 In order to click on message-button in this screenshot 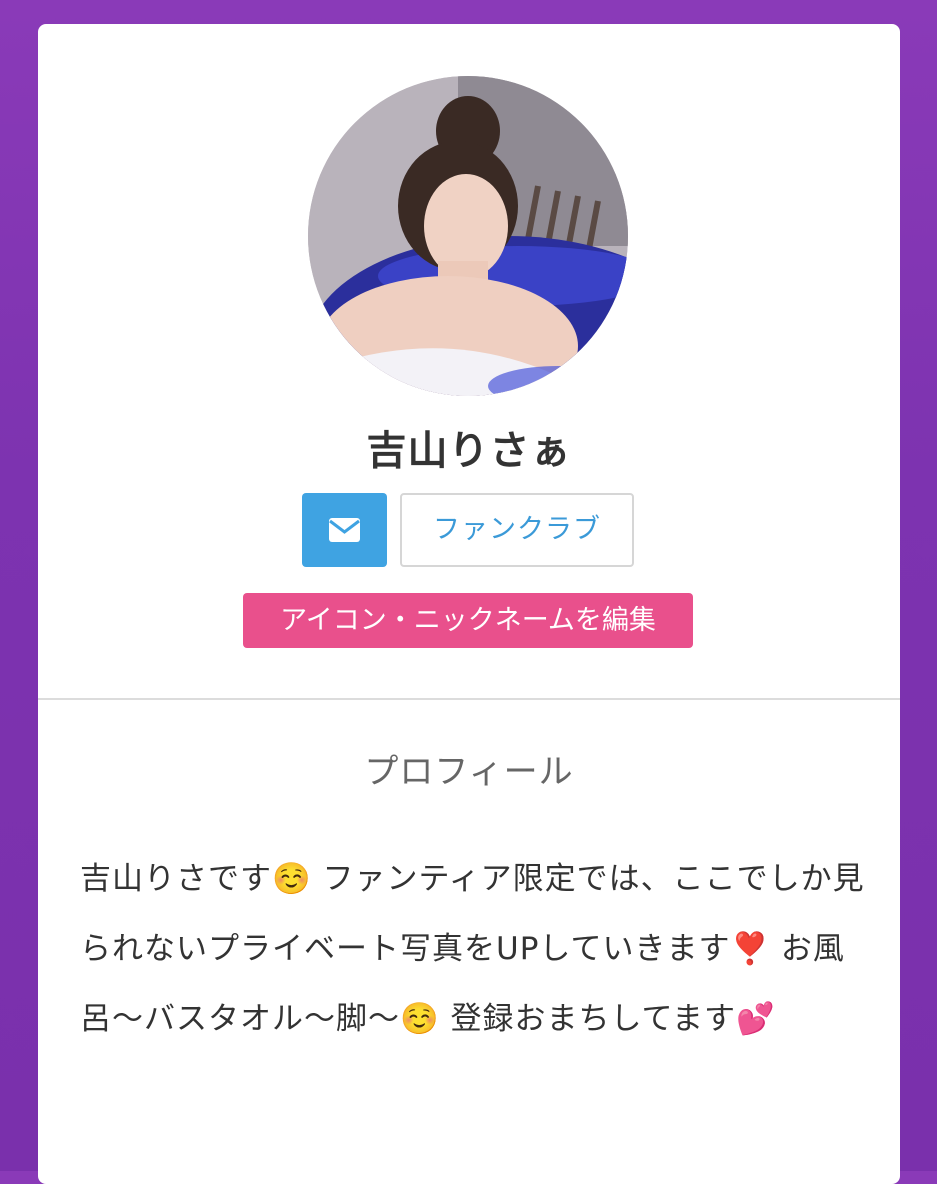, I will do `click(344, 530)`.